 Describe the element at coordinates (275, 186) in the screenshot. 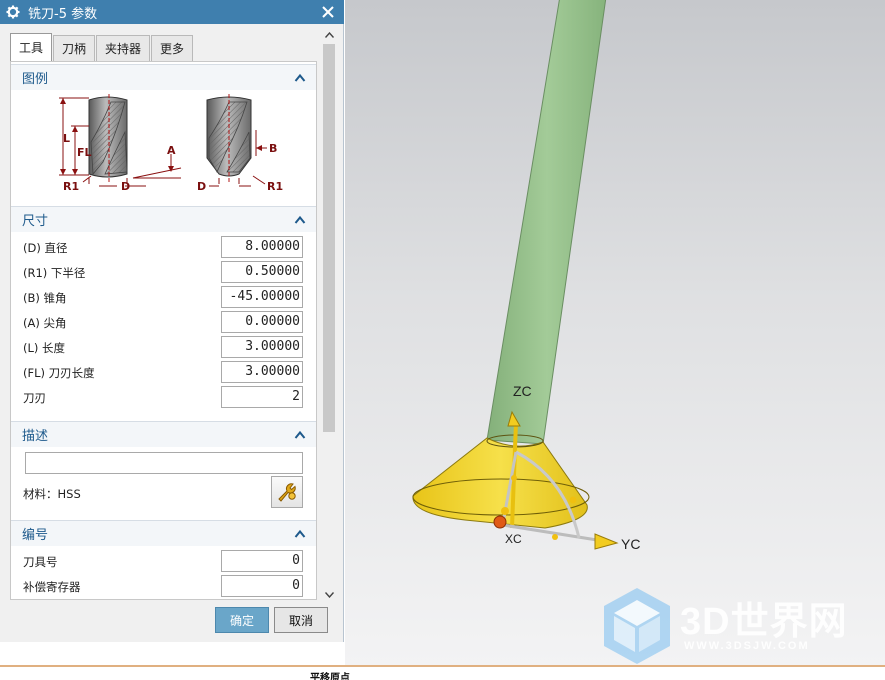

I see `dim-label-r1-right: R1` at that location.